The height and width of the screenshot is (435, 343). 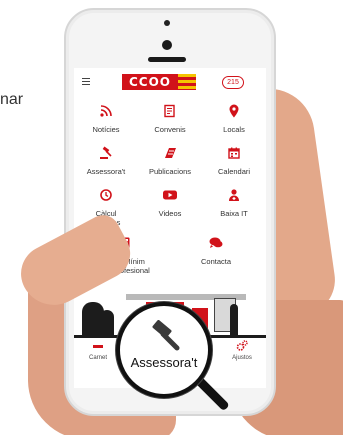 I want to click on earpiece-speaker, so click(x=167, y=59).